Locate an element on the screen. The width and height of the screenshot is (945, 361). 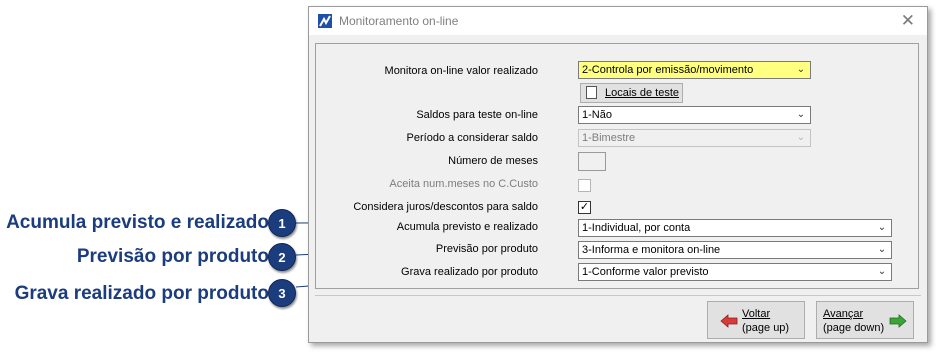
callout-2-badge: 2 is located at coordinates (282, 257).